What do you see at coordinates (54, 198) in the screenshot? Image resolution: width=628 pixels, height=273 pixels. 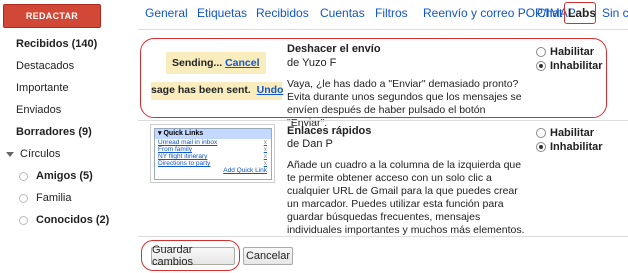 I see `circle-label: Familia` at bounding box center [54, 198].